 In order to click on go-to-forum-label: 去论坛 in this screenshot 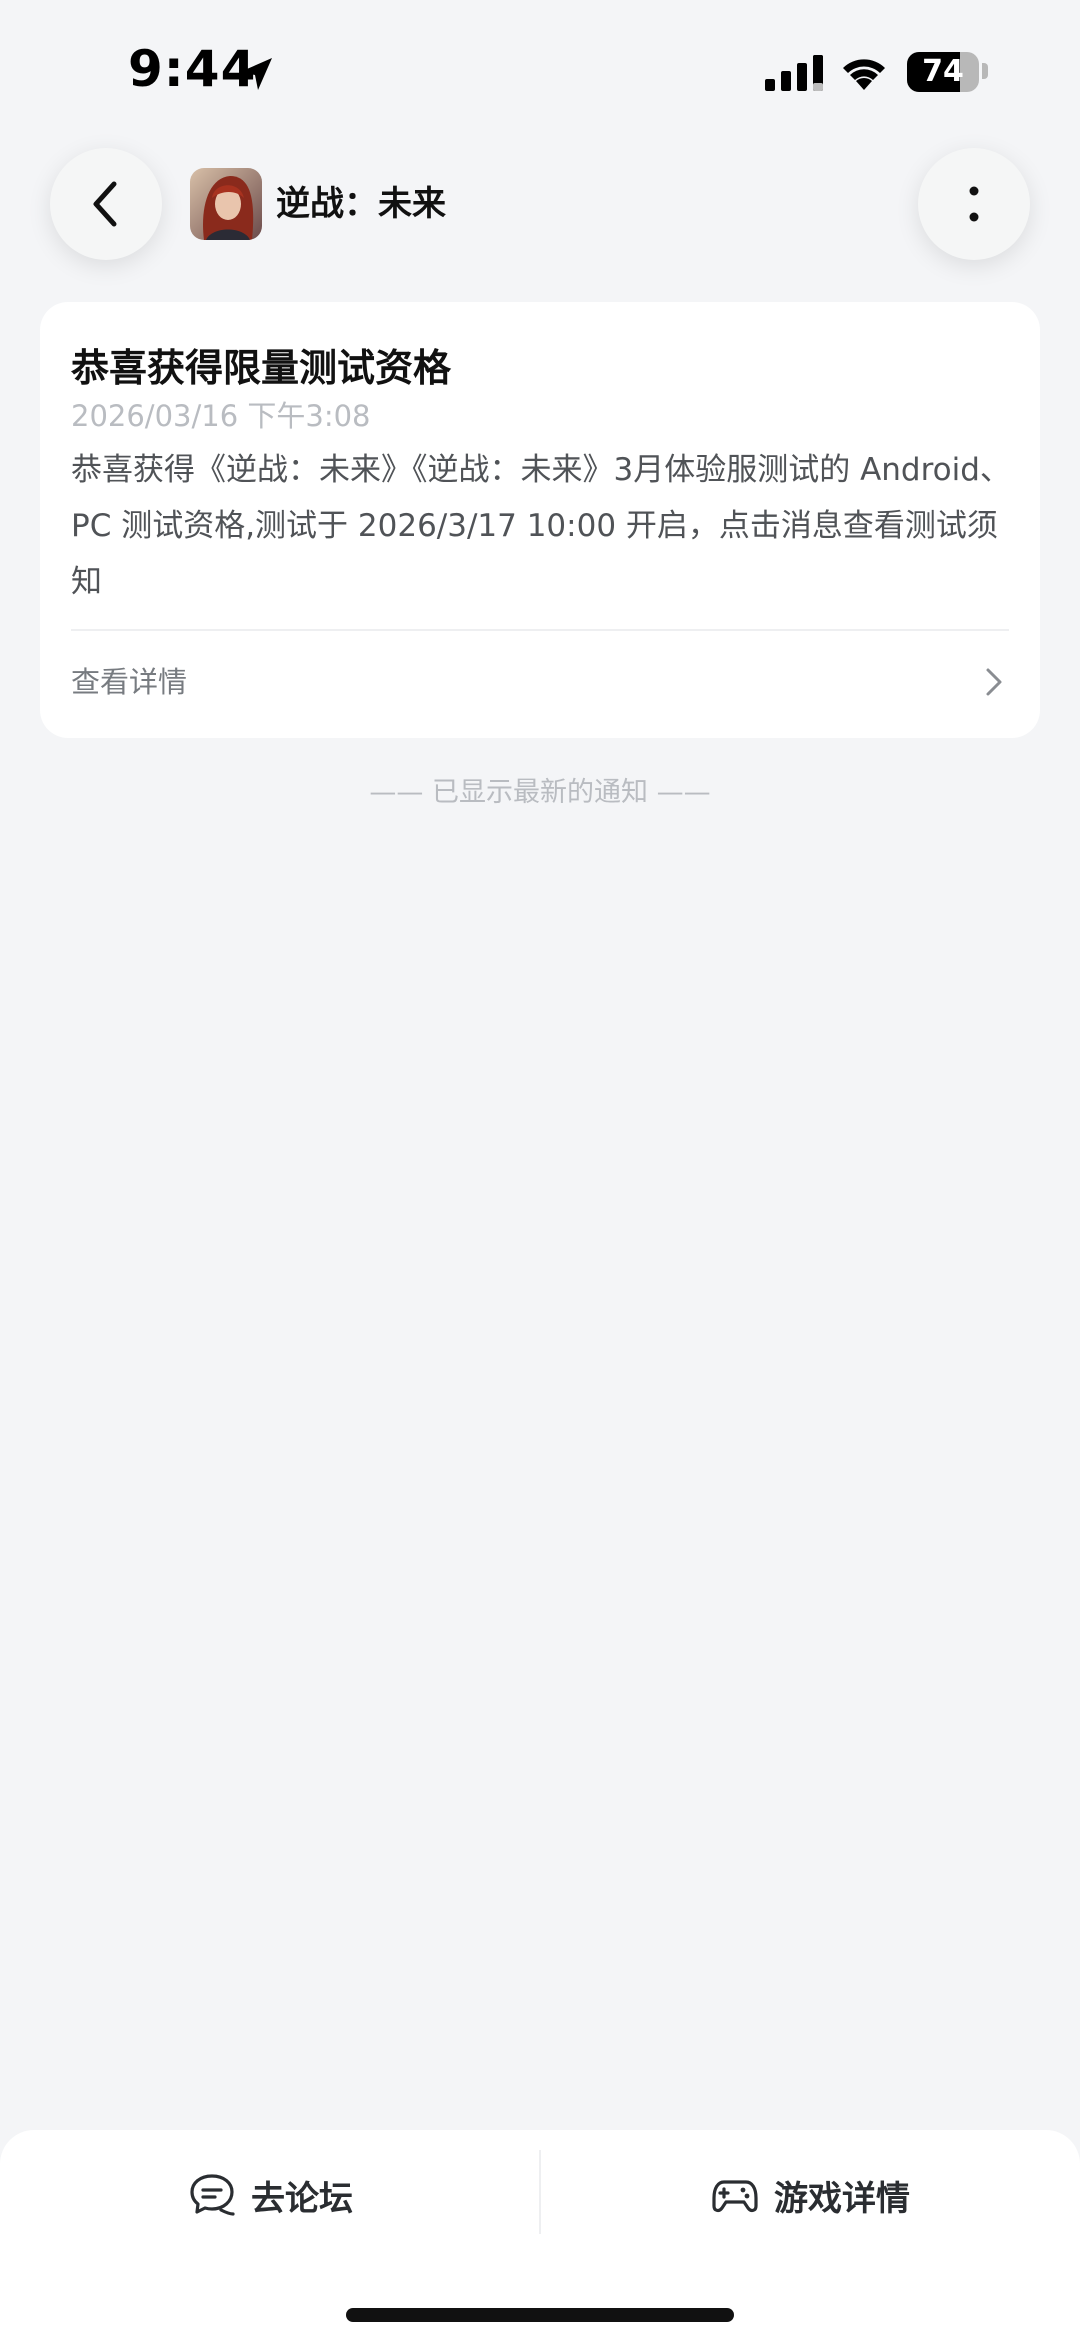, I will do `click(302, 2198)`.